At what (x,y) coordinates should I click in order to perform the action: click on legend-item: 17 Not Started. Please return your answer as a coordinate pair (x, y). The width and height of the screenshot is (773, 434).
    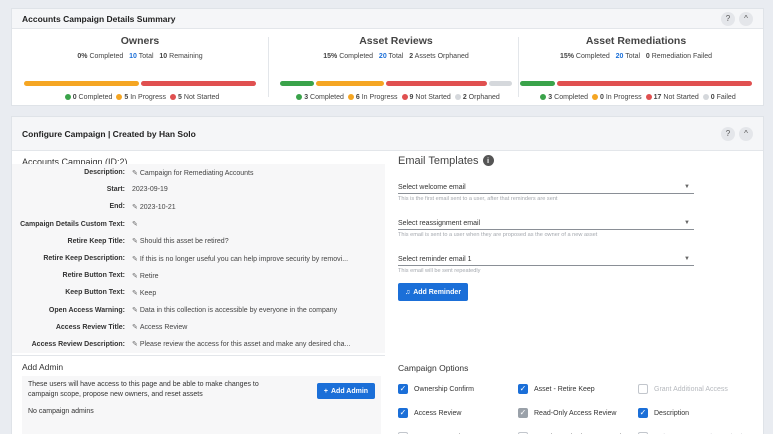
    Looking at the image, I should click on (670, 97).